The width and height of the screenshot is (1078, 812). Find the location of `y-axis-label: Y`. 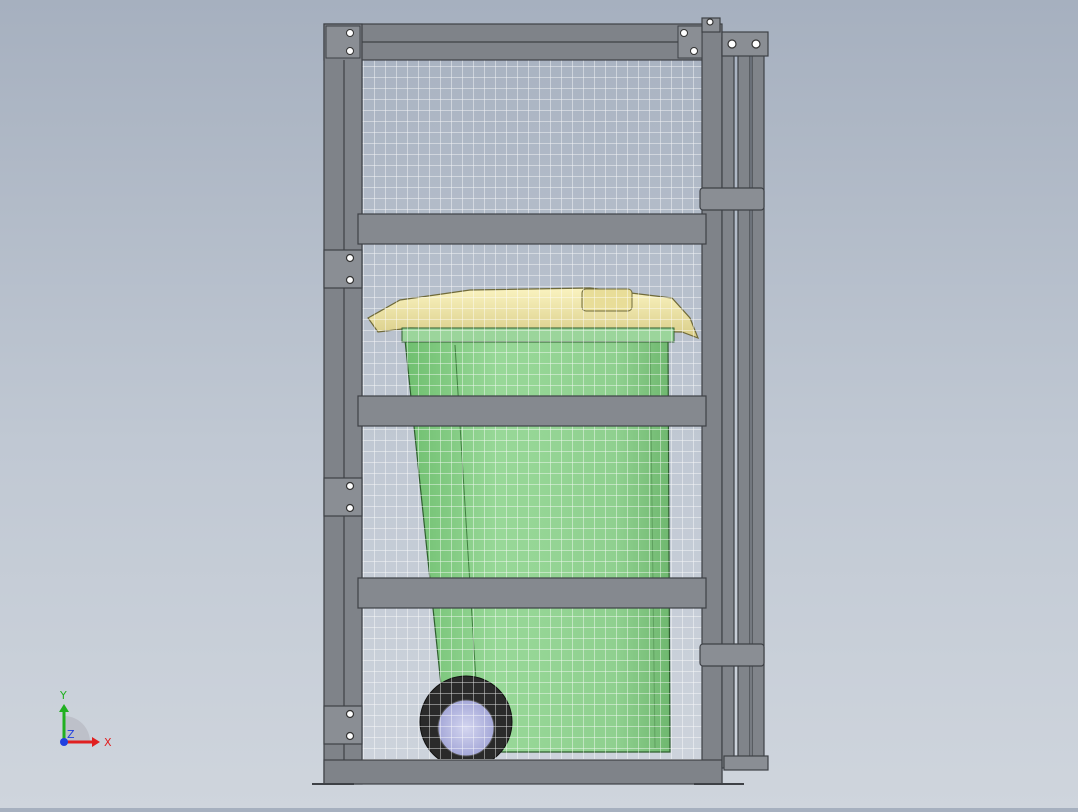

y-axis-label: Y is located at coordinates (63, 695).